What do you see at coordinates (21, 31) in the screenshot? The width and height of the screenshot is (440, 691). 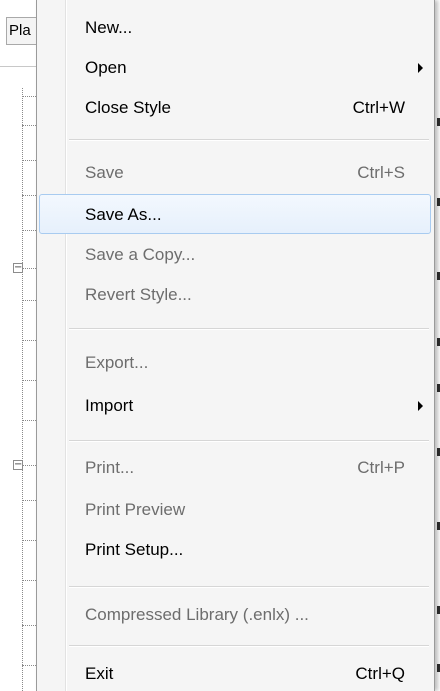 I see `background-tab: Pla` at bounding box center [21, 31].